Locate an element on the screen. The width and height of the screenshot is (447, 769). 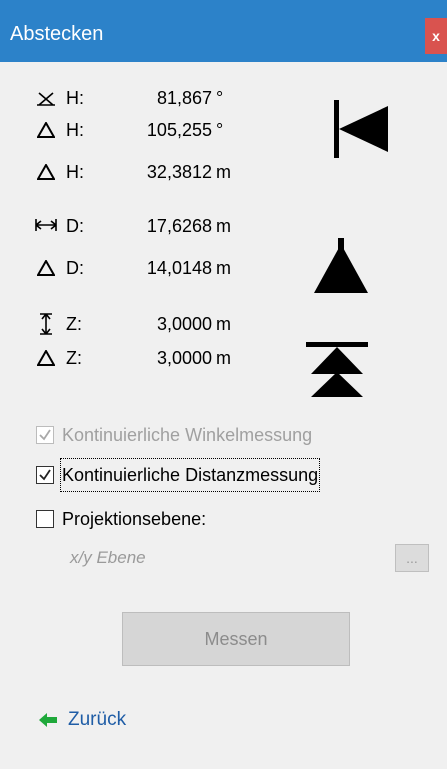
measurement-row-delta-hz-dist: H: 32,3812 m is located at coordinates (123, 172).